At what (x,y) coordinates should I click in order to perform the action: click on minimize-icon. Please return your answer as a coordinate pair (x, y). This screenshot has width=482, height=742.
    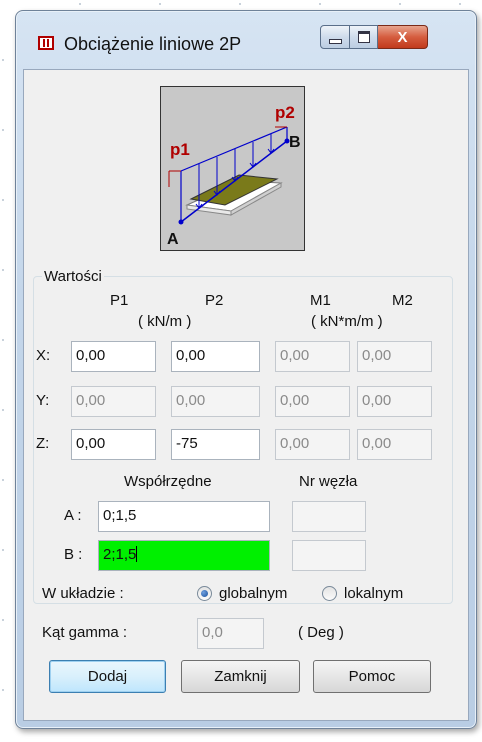
    Looking at the image, I should click on (335, 41).